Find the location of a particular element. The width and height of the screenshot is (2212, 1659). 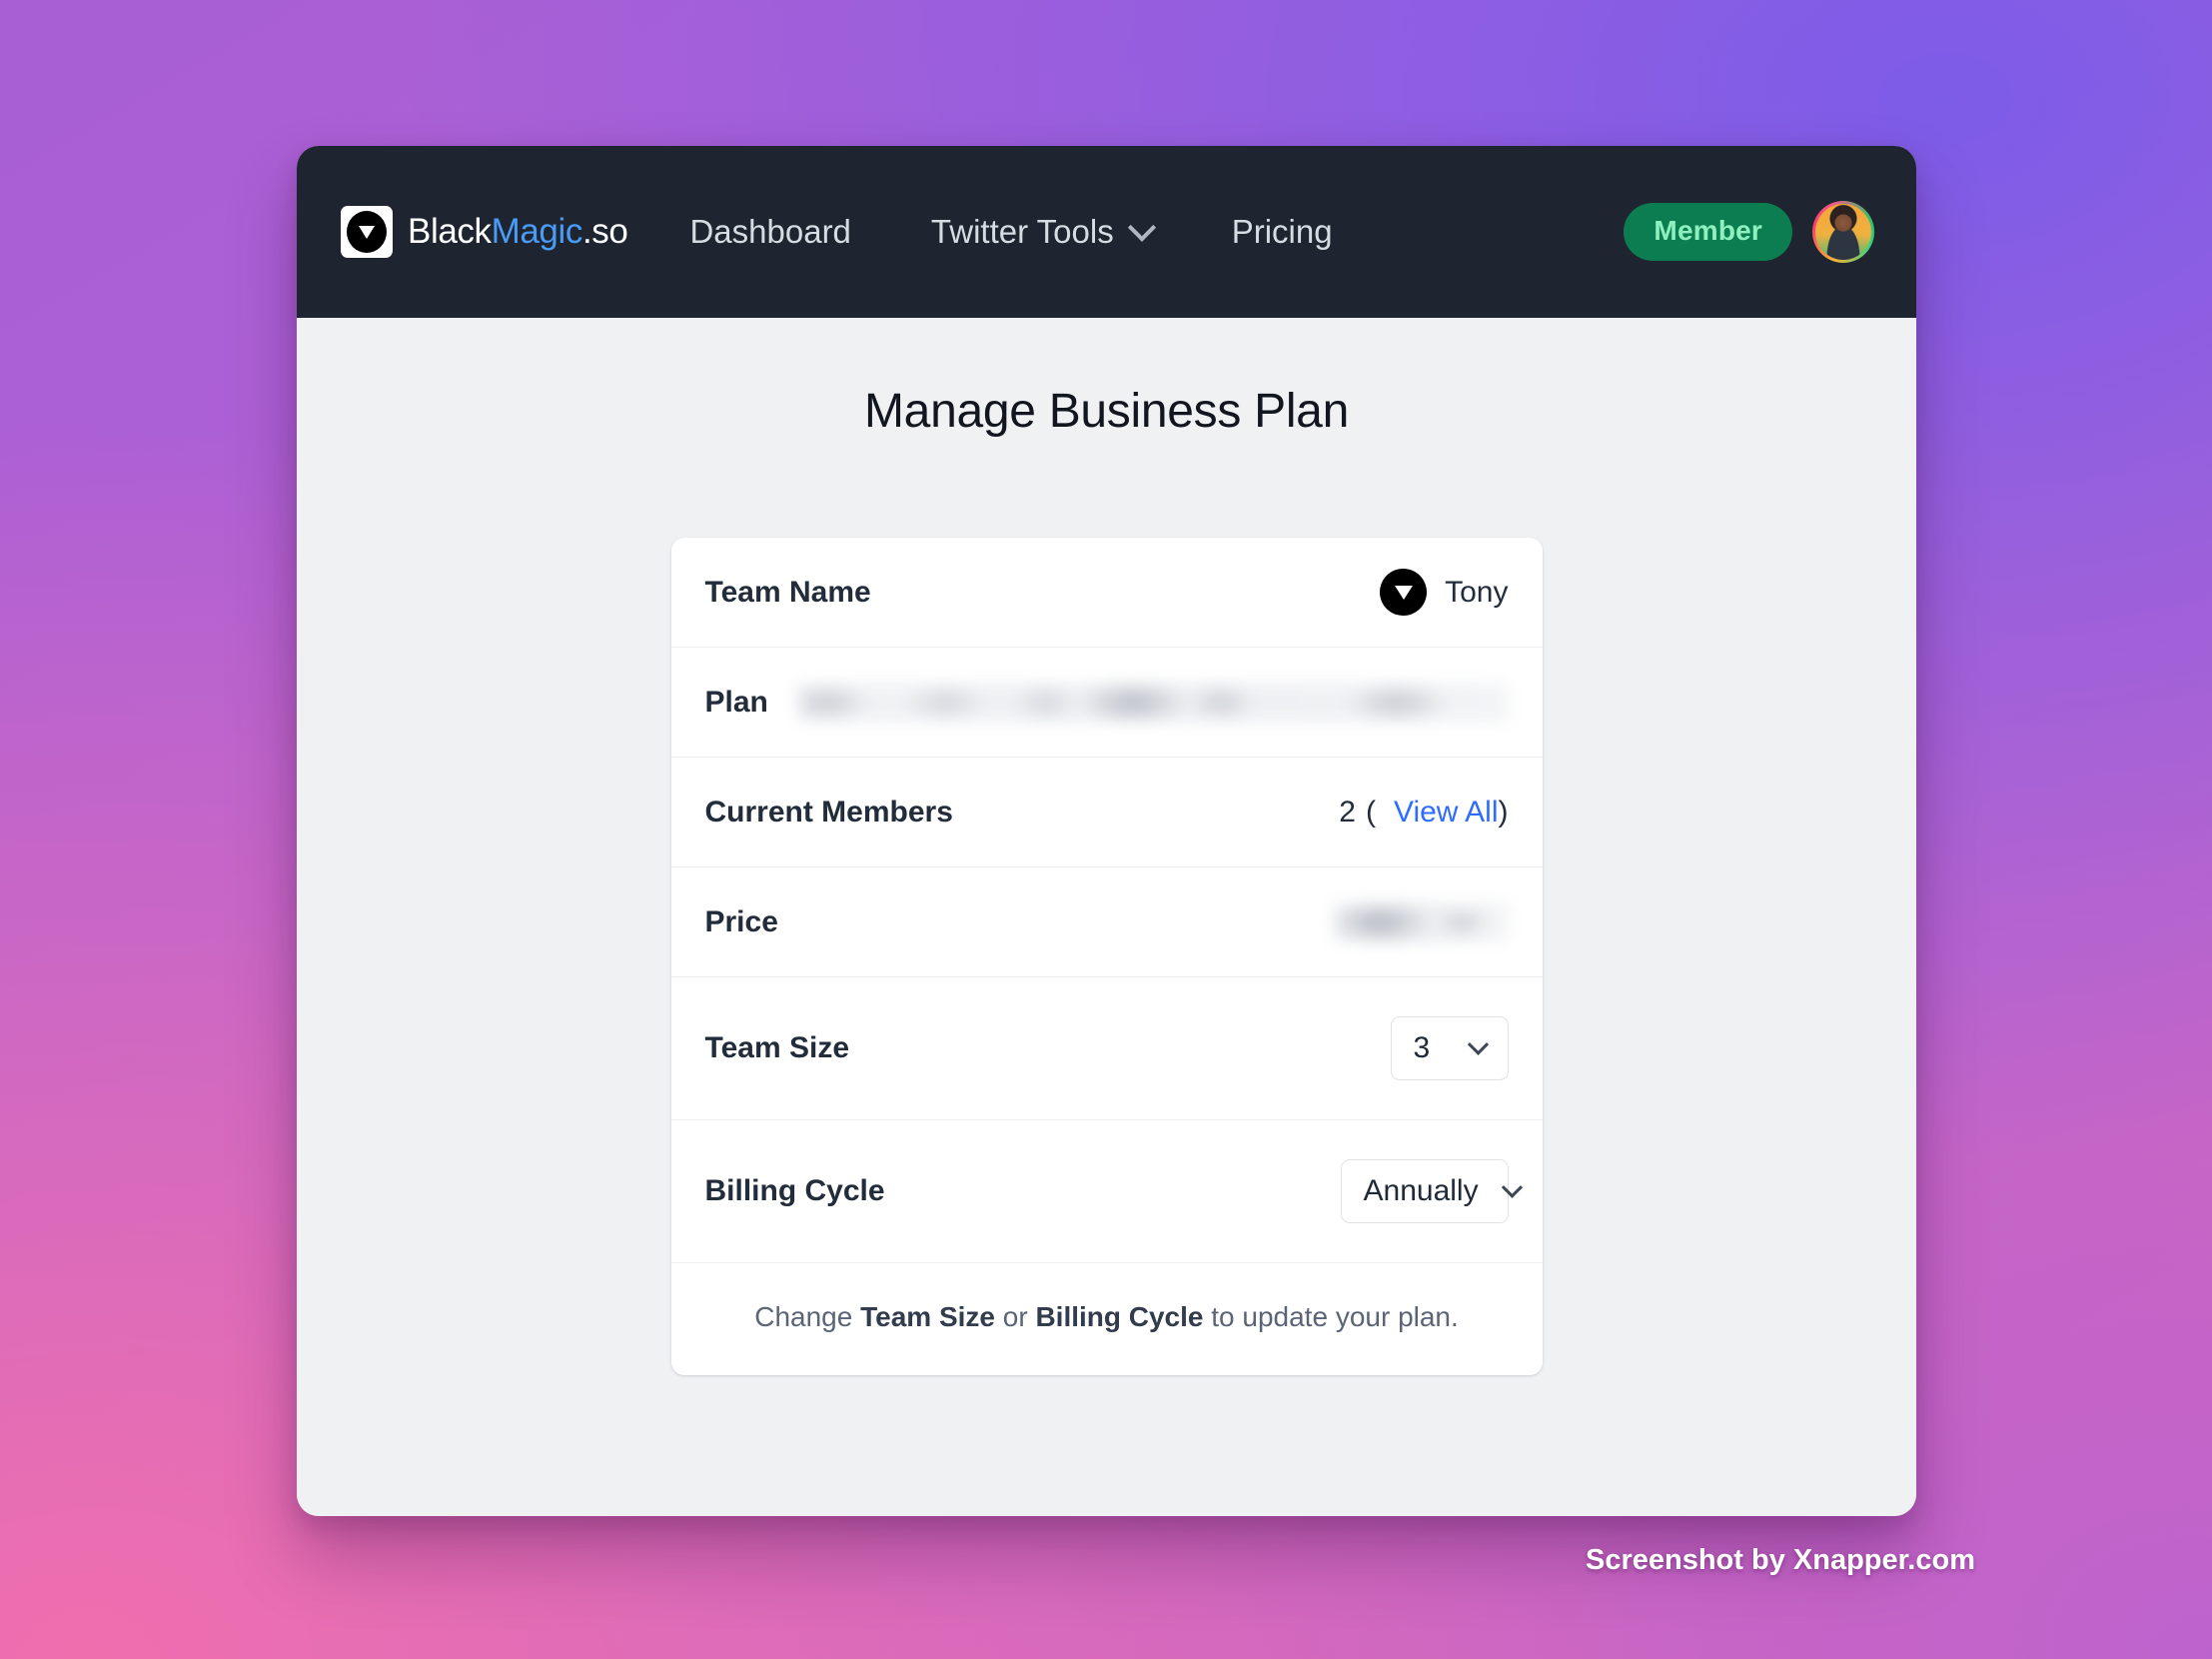

nav-right-group: Member is located at coordinates (1749, 232).